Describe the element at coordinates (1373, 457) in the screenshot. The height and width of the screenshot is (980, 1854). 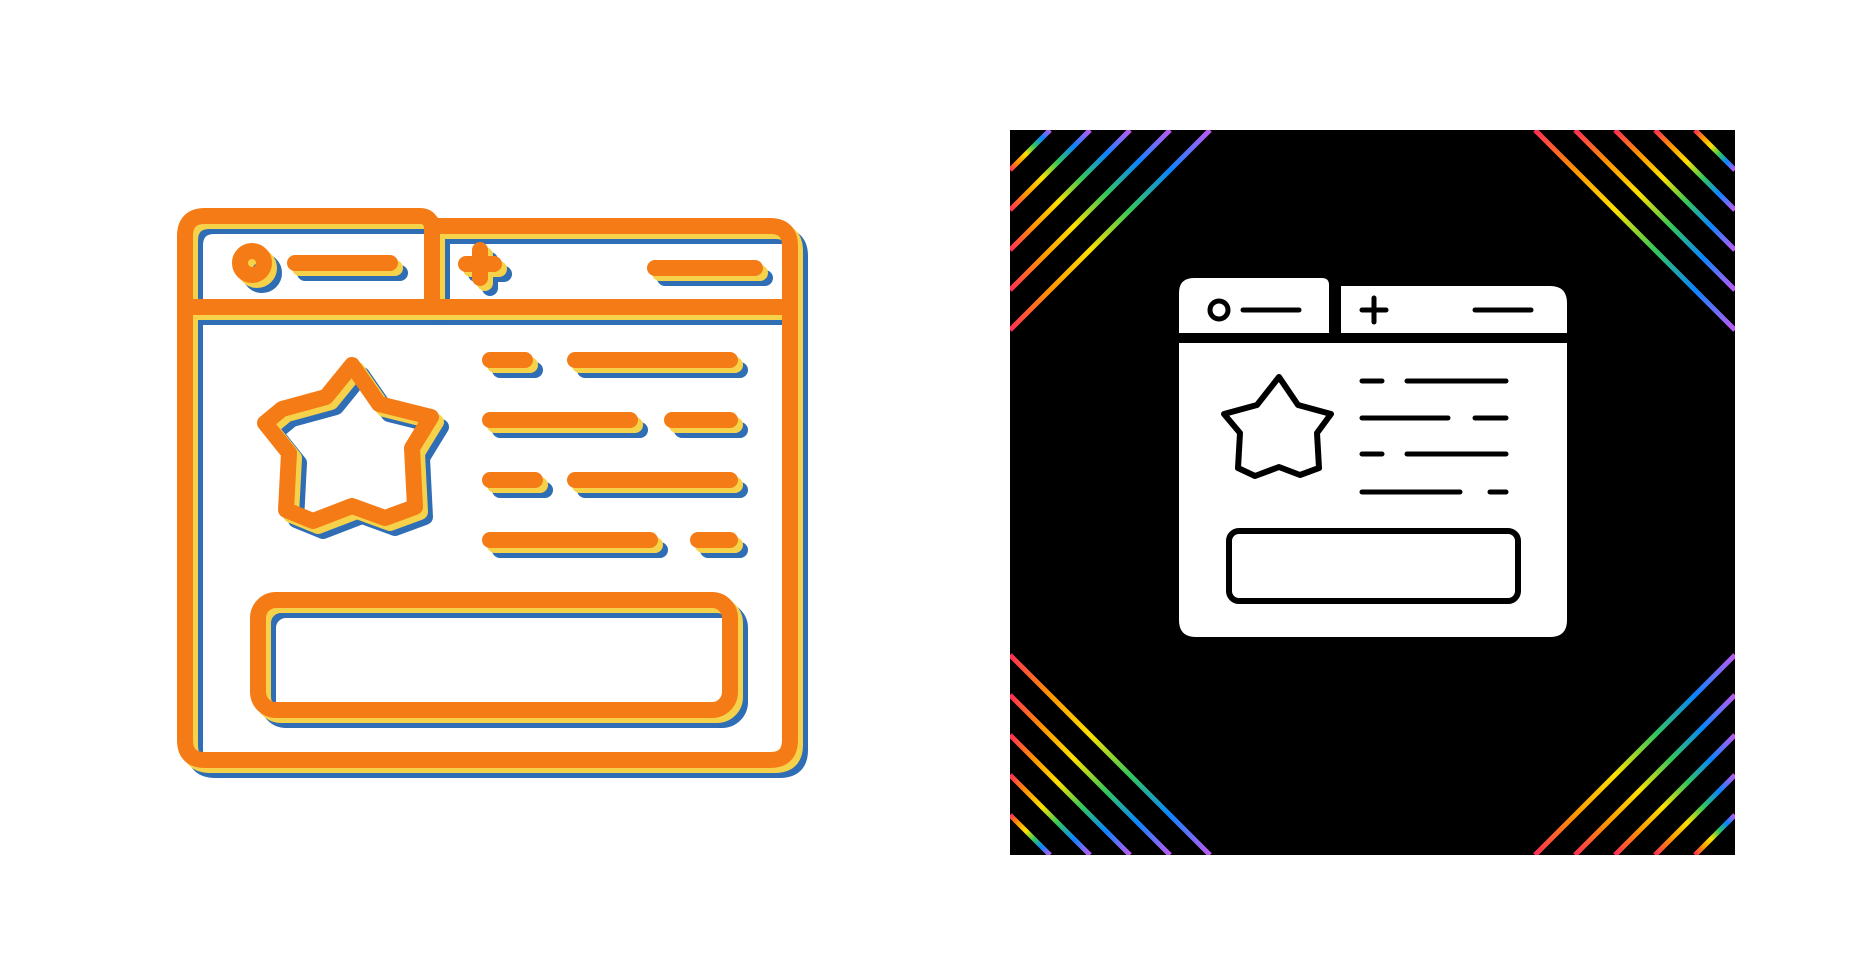
I see `browser-window-glyph` at that location.